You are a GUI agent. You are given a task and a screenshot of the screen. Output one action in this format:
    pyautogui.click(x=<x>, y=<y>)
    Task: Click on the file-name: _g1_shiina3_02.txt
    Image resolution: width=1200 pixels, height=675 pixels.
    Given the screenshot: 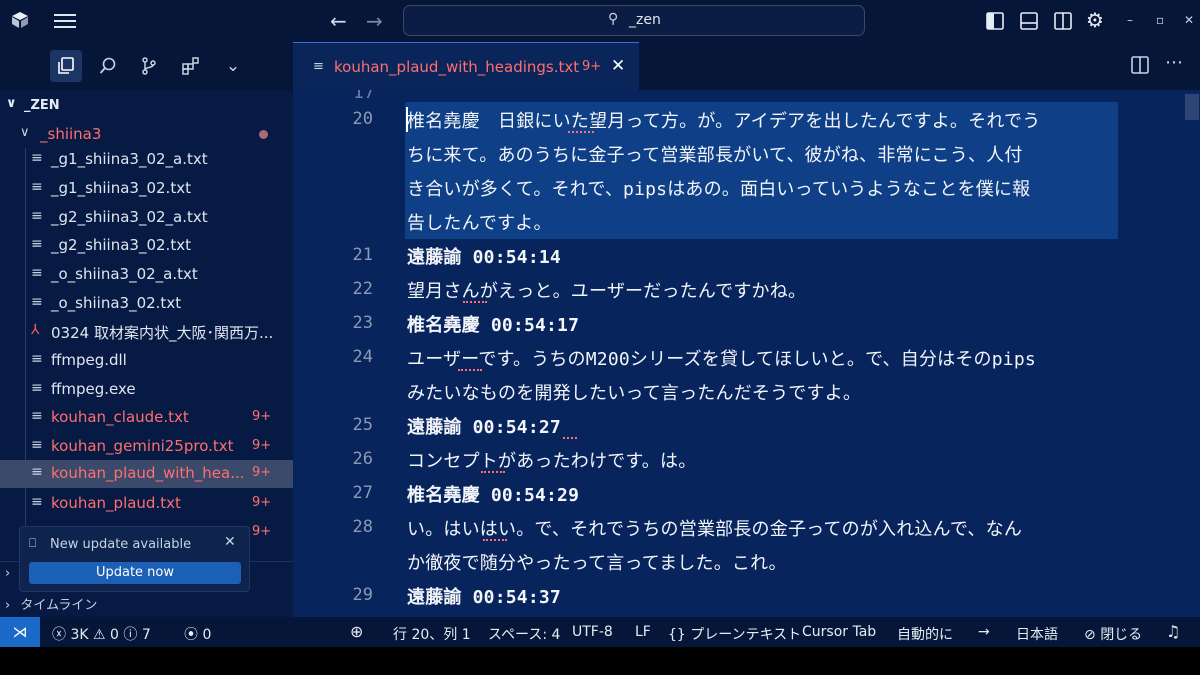 What is the action you would take?
    pyautogui.click(x=121, y=188)
    